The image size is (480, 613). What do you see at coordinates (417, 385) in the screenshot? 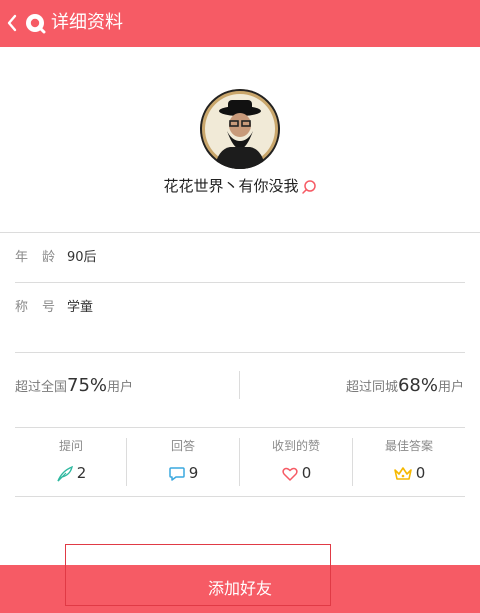
I see `city-percent: 68%` at bounding box center [417, 385].